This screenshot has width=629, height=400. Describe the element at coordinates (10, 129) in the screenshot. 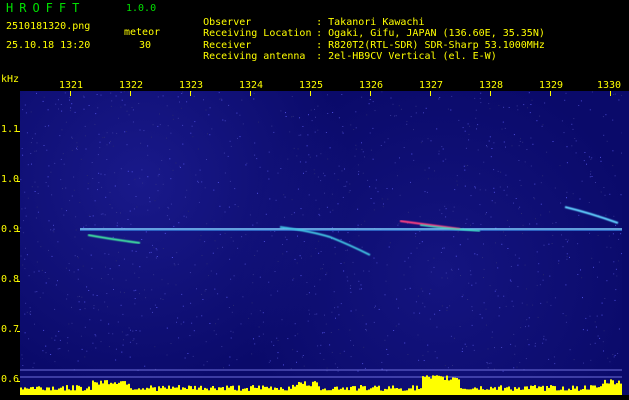

I see `y-tick-label: 1.1` at that location.